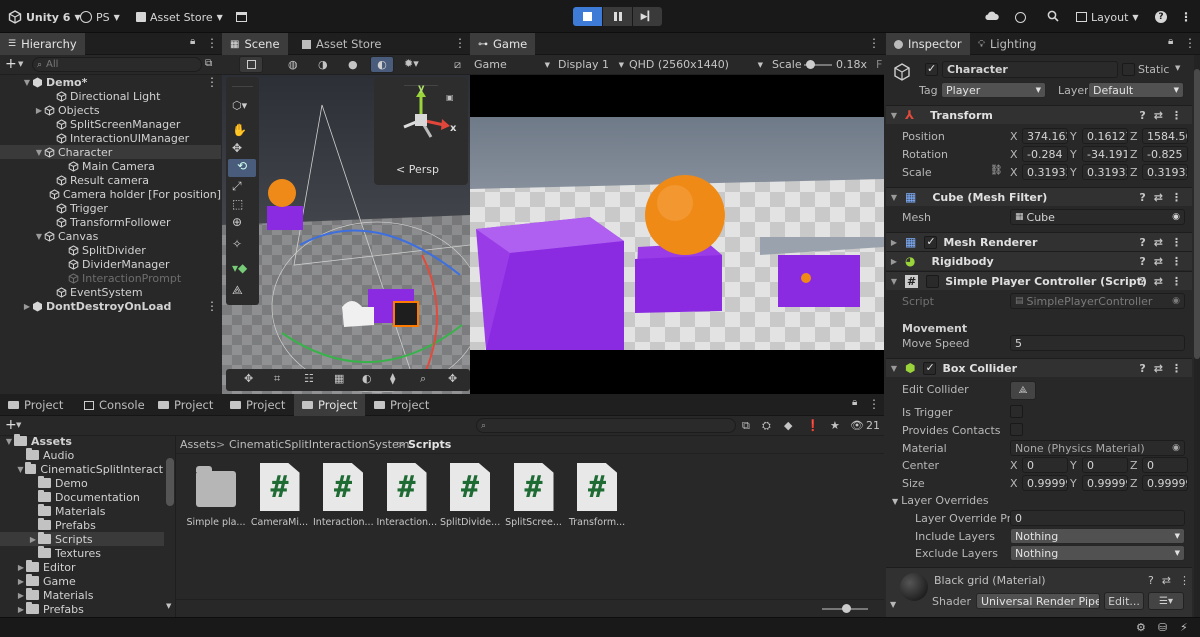 This screenshot has height=637, width=1200. What do you see at coordinates (100, 17) in the screenshot?
I see `account-button: PS ▼` at bounding box center [100, 17].